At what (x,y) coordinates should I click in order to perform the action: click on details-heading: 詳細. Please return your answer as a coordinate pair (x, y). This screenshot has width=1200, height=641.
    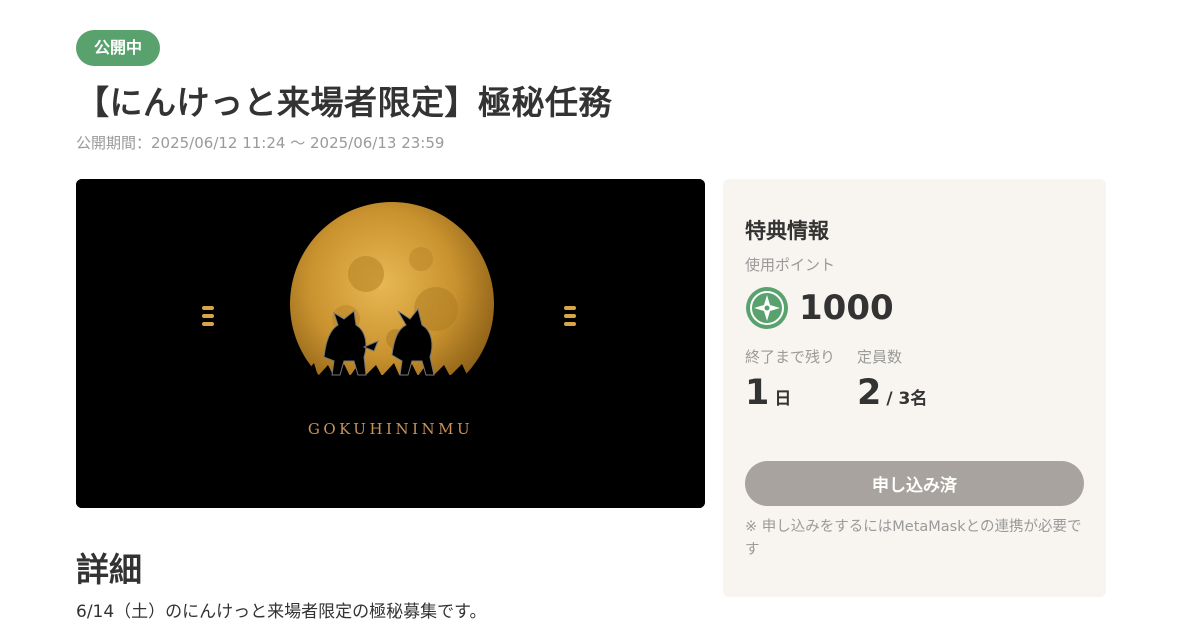
    Looking at the image, I should click on (109, 569).